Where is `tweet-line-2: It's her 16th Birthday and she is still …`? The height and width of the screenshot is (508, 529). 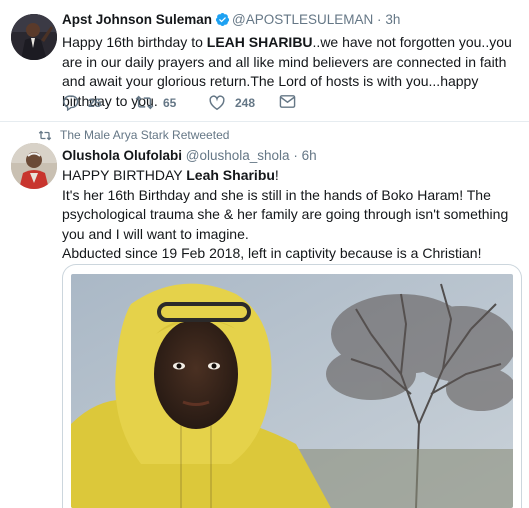 tweet-line-2: It's her 16th Birthday and she is still … is located at coordinates (285, 214).